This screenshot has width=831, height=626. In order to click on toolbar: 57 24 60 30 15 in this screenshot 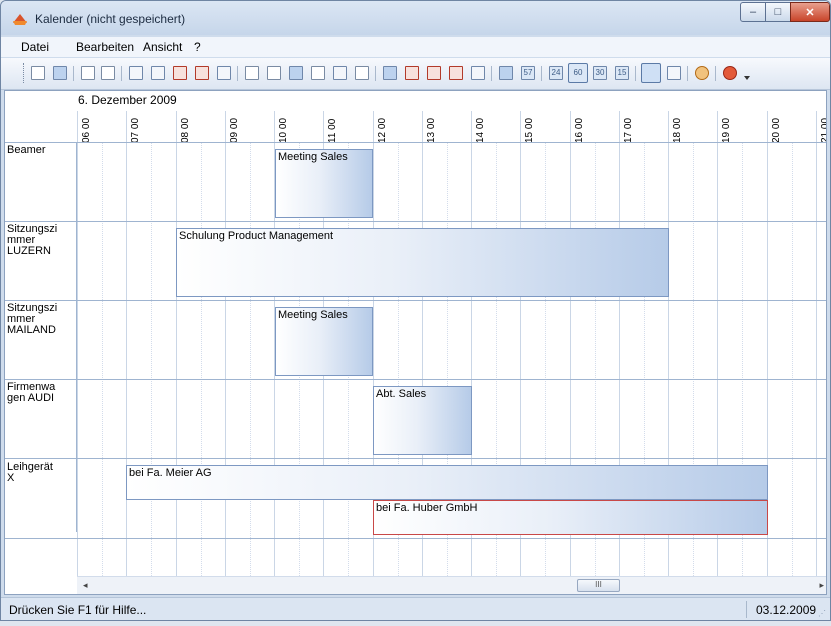, I will do `click(415, 74)`.